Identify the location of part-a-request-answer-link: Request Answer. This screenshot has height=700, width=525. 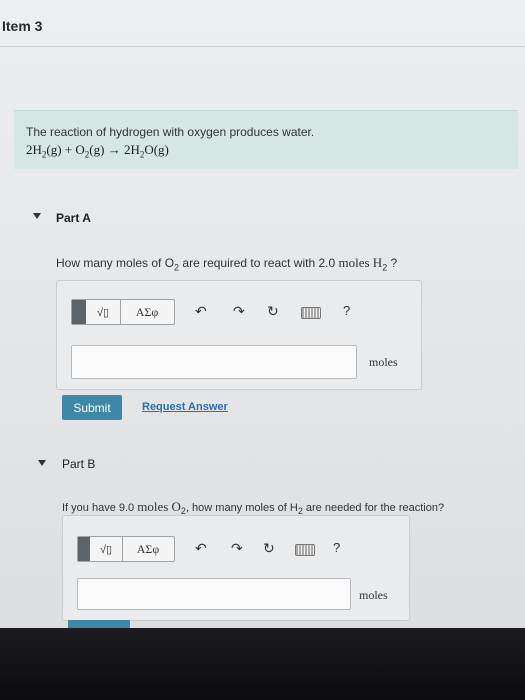
(185, 407).